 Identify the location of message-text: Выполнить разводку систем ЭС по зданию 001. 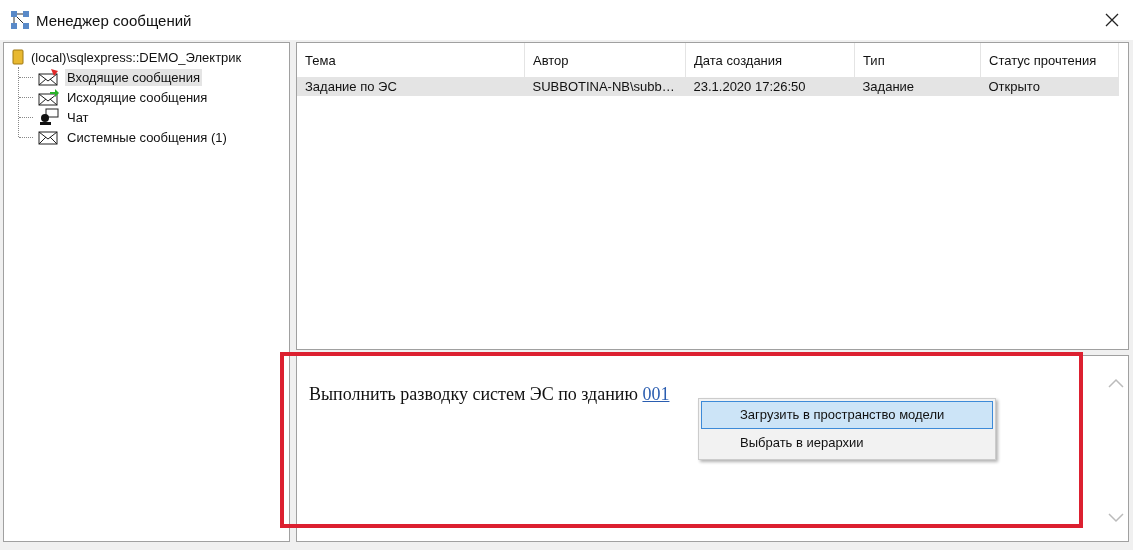
(490, 394).